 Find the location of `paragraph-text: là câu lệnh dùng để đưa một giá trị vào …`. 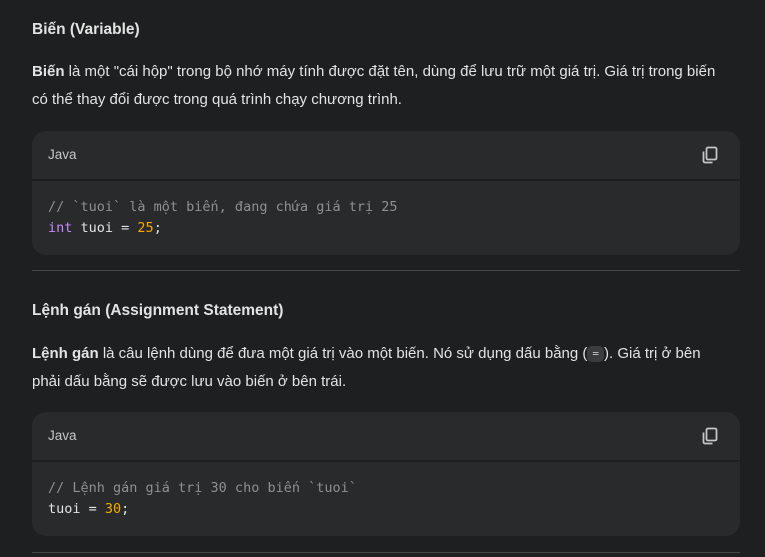

paragraph-text: là câu lệnh dùng để đưa một giá trị vào … is located at coordinates (343, 353).